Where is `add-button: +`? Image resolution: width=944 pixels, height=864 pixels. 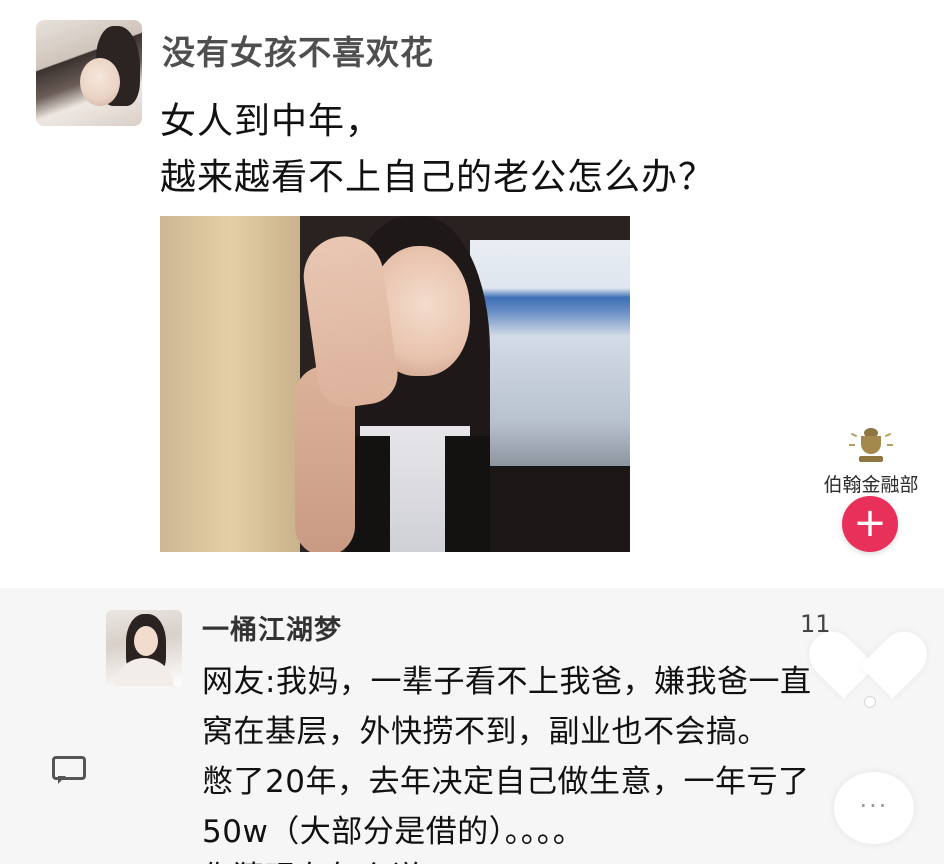
add-button: + is located at coordinates (870, 524).